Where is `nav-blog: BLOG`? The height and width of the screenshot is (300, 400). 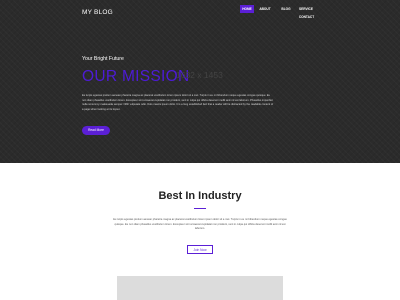 nav-blog: BLOG is located at coordinates (286, 9).